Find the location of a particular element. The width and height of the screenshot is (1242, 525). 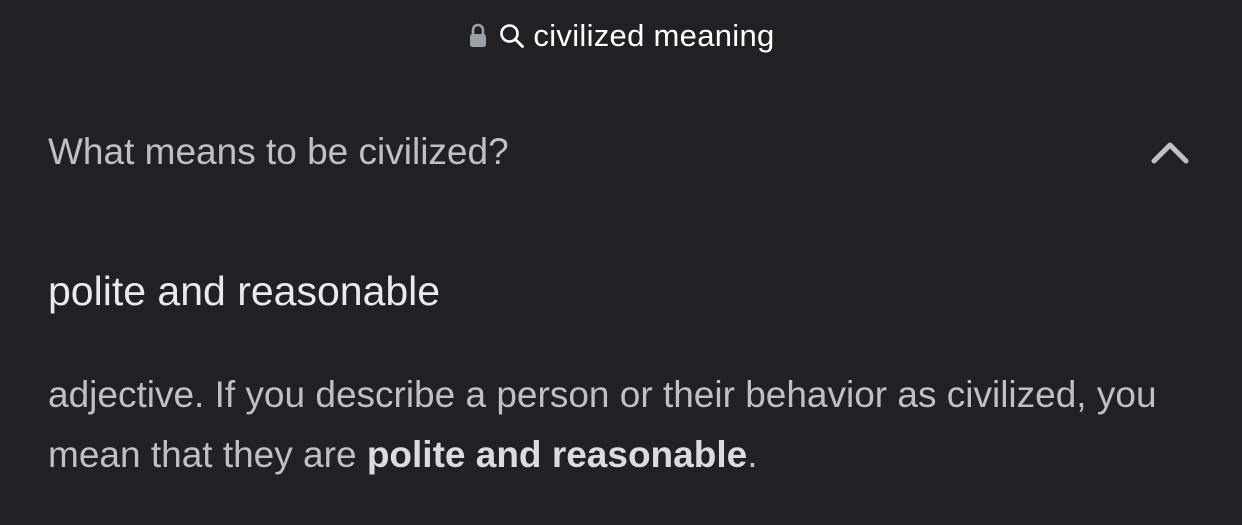

question-accordion: What means to be civilized? is located at coordinates (621, 152).